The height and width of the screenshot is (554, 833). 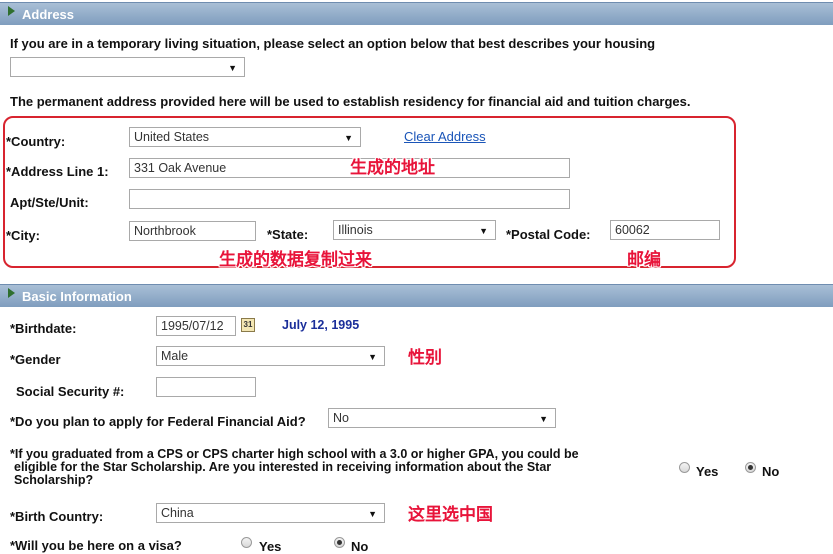 What do you see at coordinates (750, 467) in the screenshot?
I see `star-no-radio` at bounding box center [750, 467].